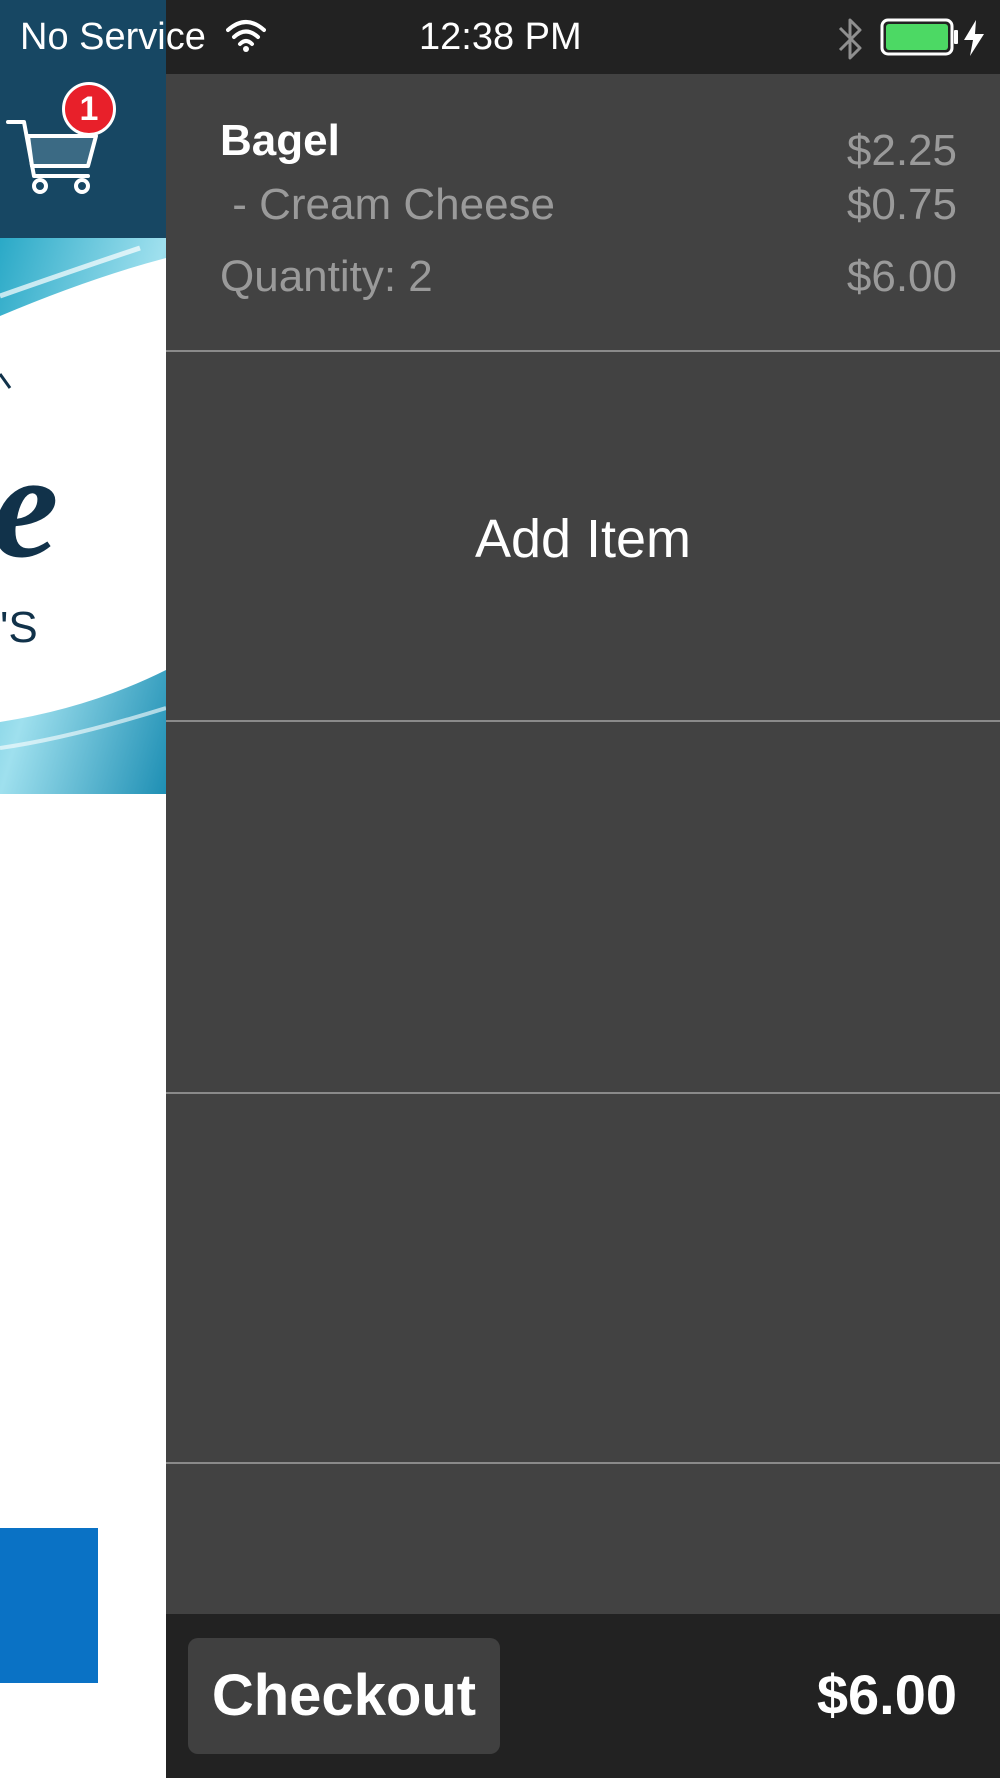 Image resolution: width=1000 pixels, height=1778 pixels. What do you see at coordinates (89, 109) in the screenshot?
I see `cart-badge: 1` at bounding box center [89, 109].